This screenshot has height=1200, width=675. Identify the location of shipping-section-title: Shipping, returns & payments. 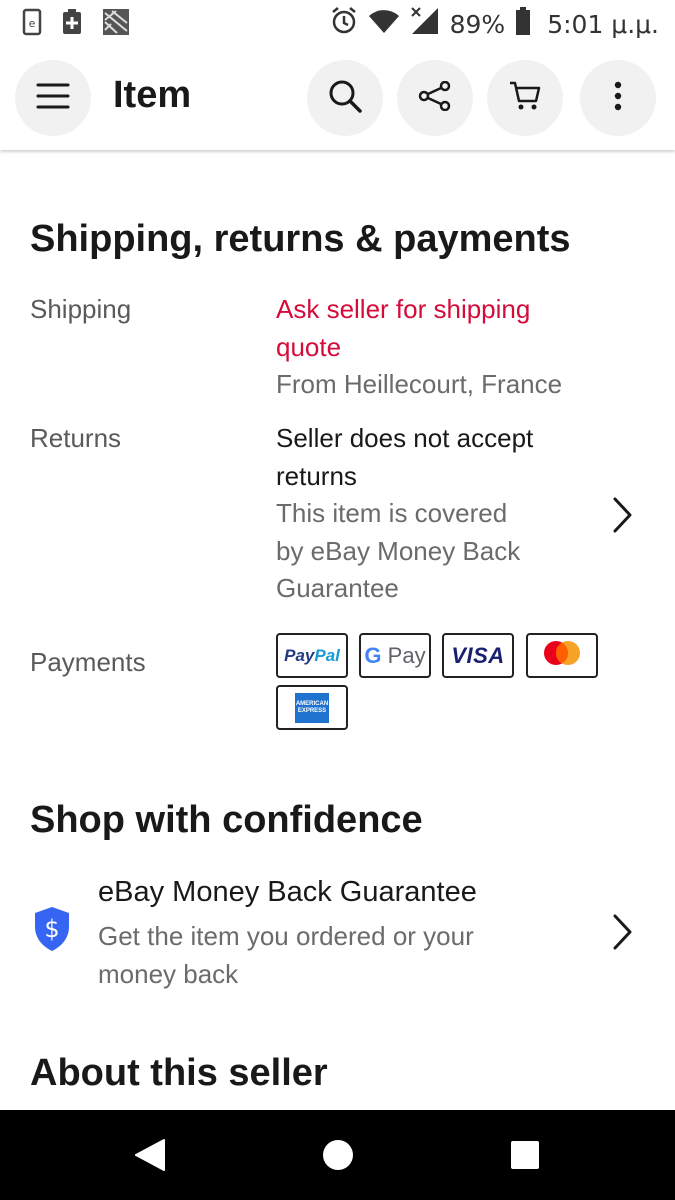
(300, 239).